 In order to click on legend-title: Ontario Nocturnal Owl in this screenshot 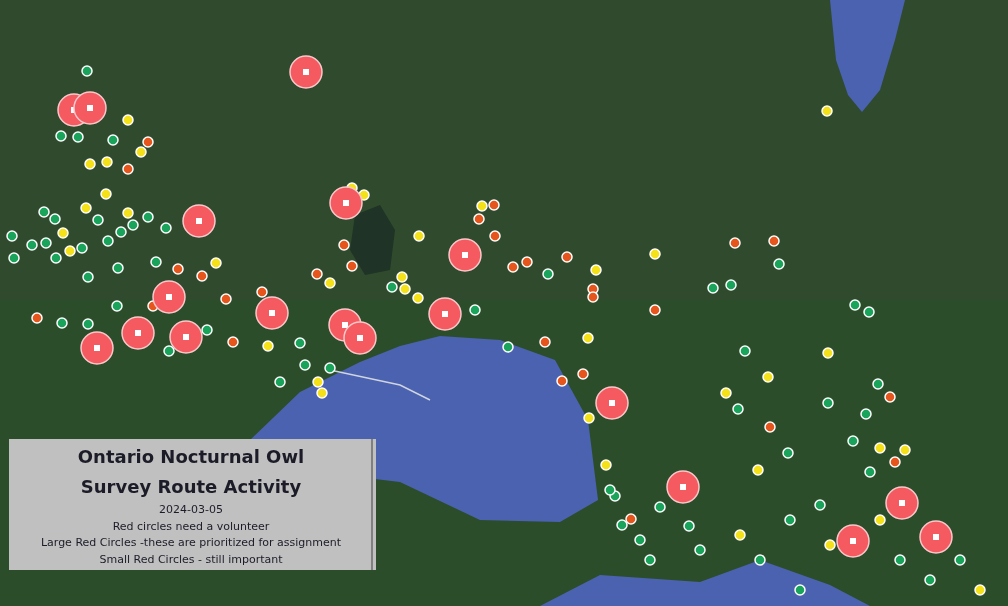, I will do `click(191, 457)`.